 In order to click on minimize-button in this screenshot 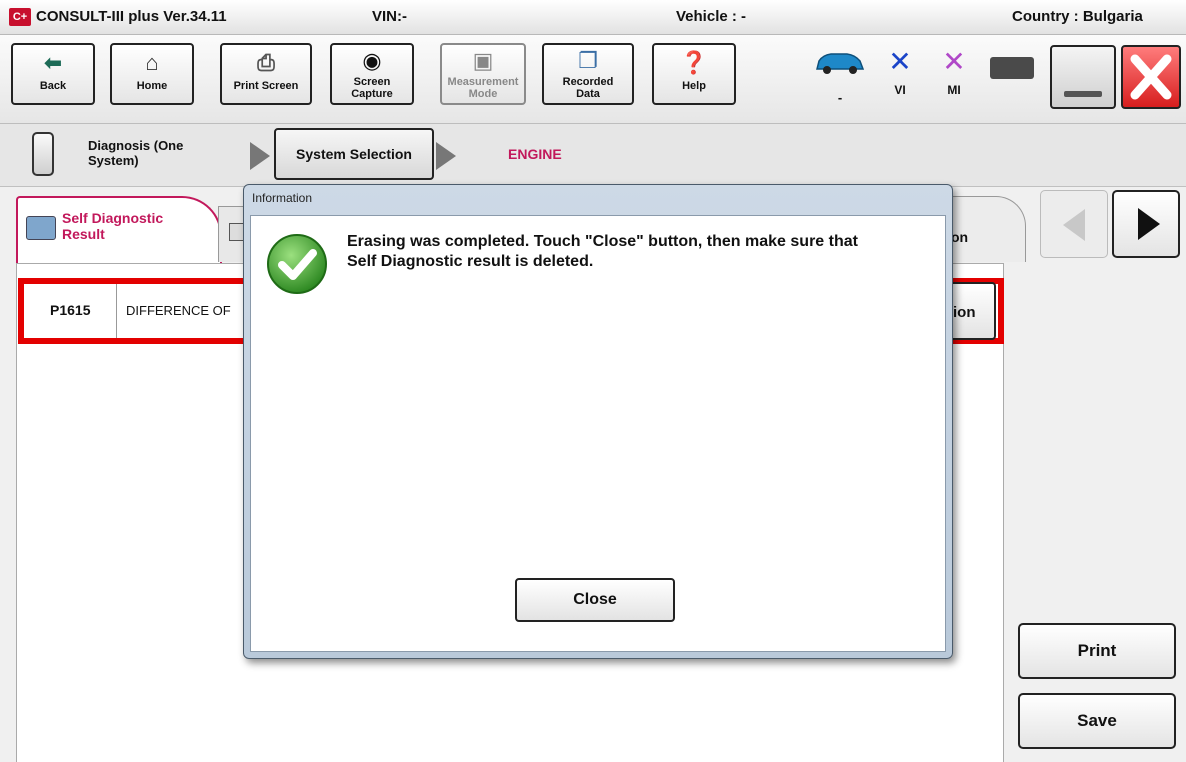, I will do `click(1083, 77)`.